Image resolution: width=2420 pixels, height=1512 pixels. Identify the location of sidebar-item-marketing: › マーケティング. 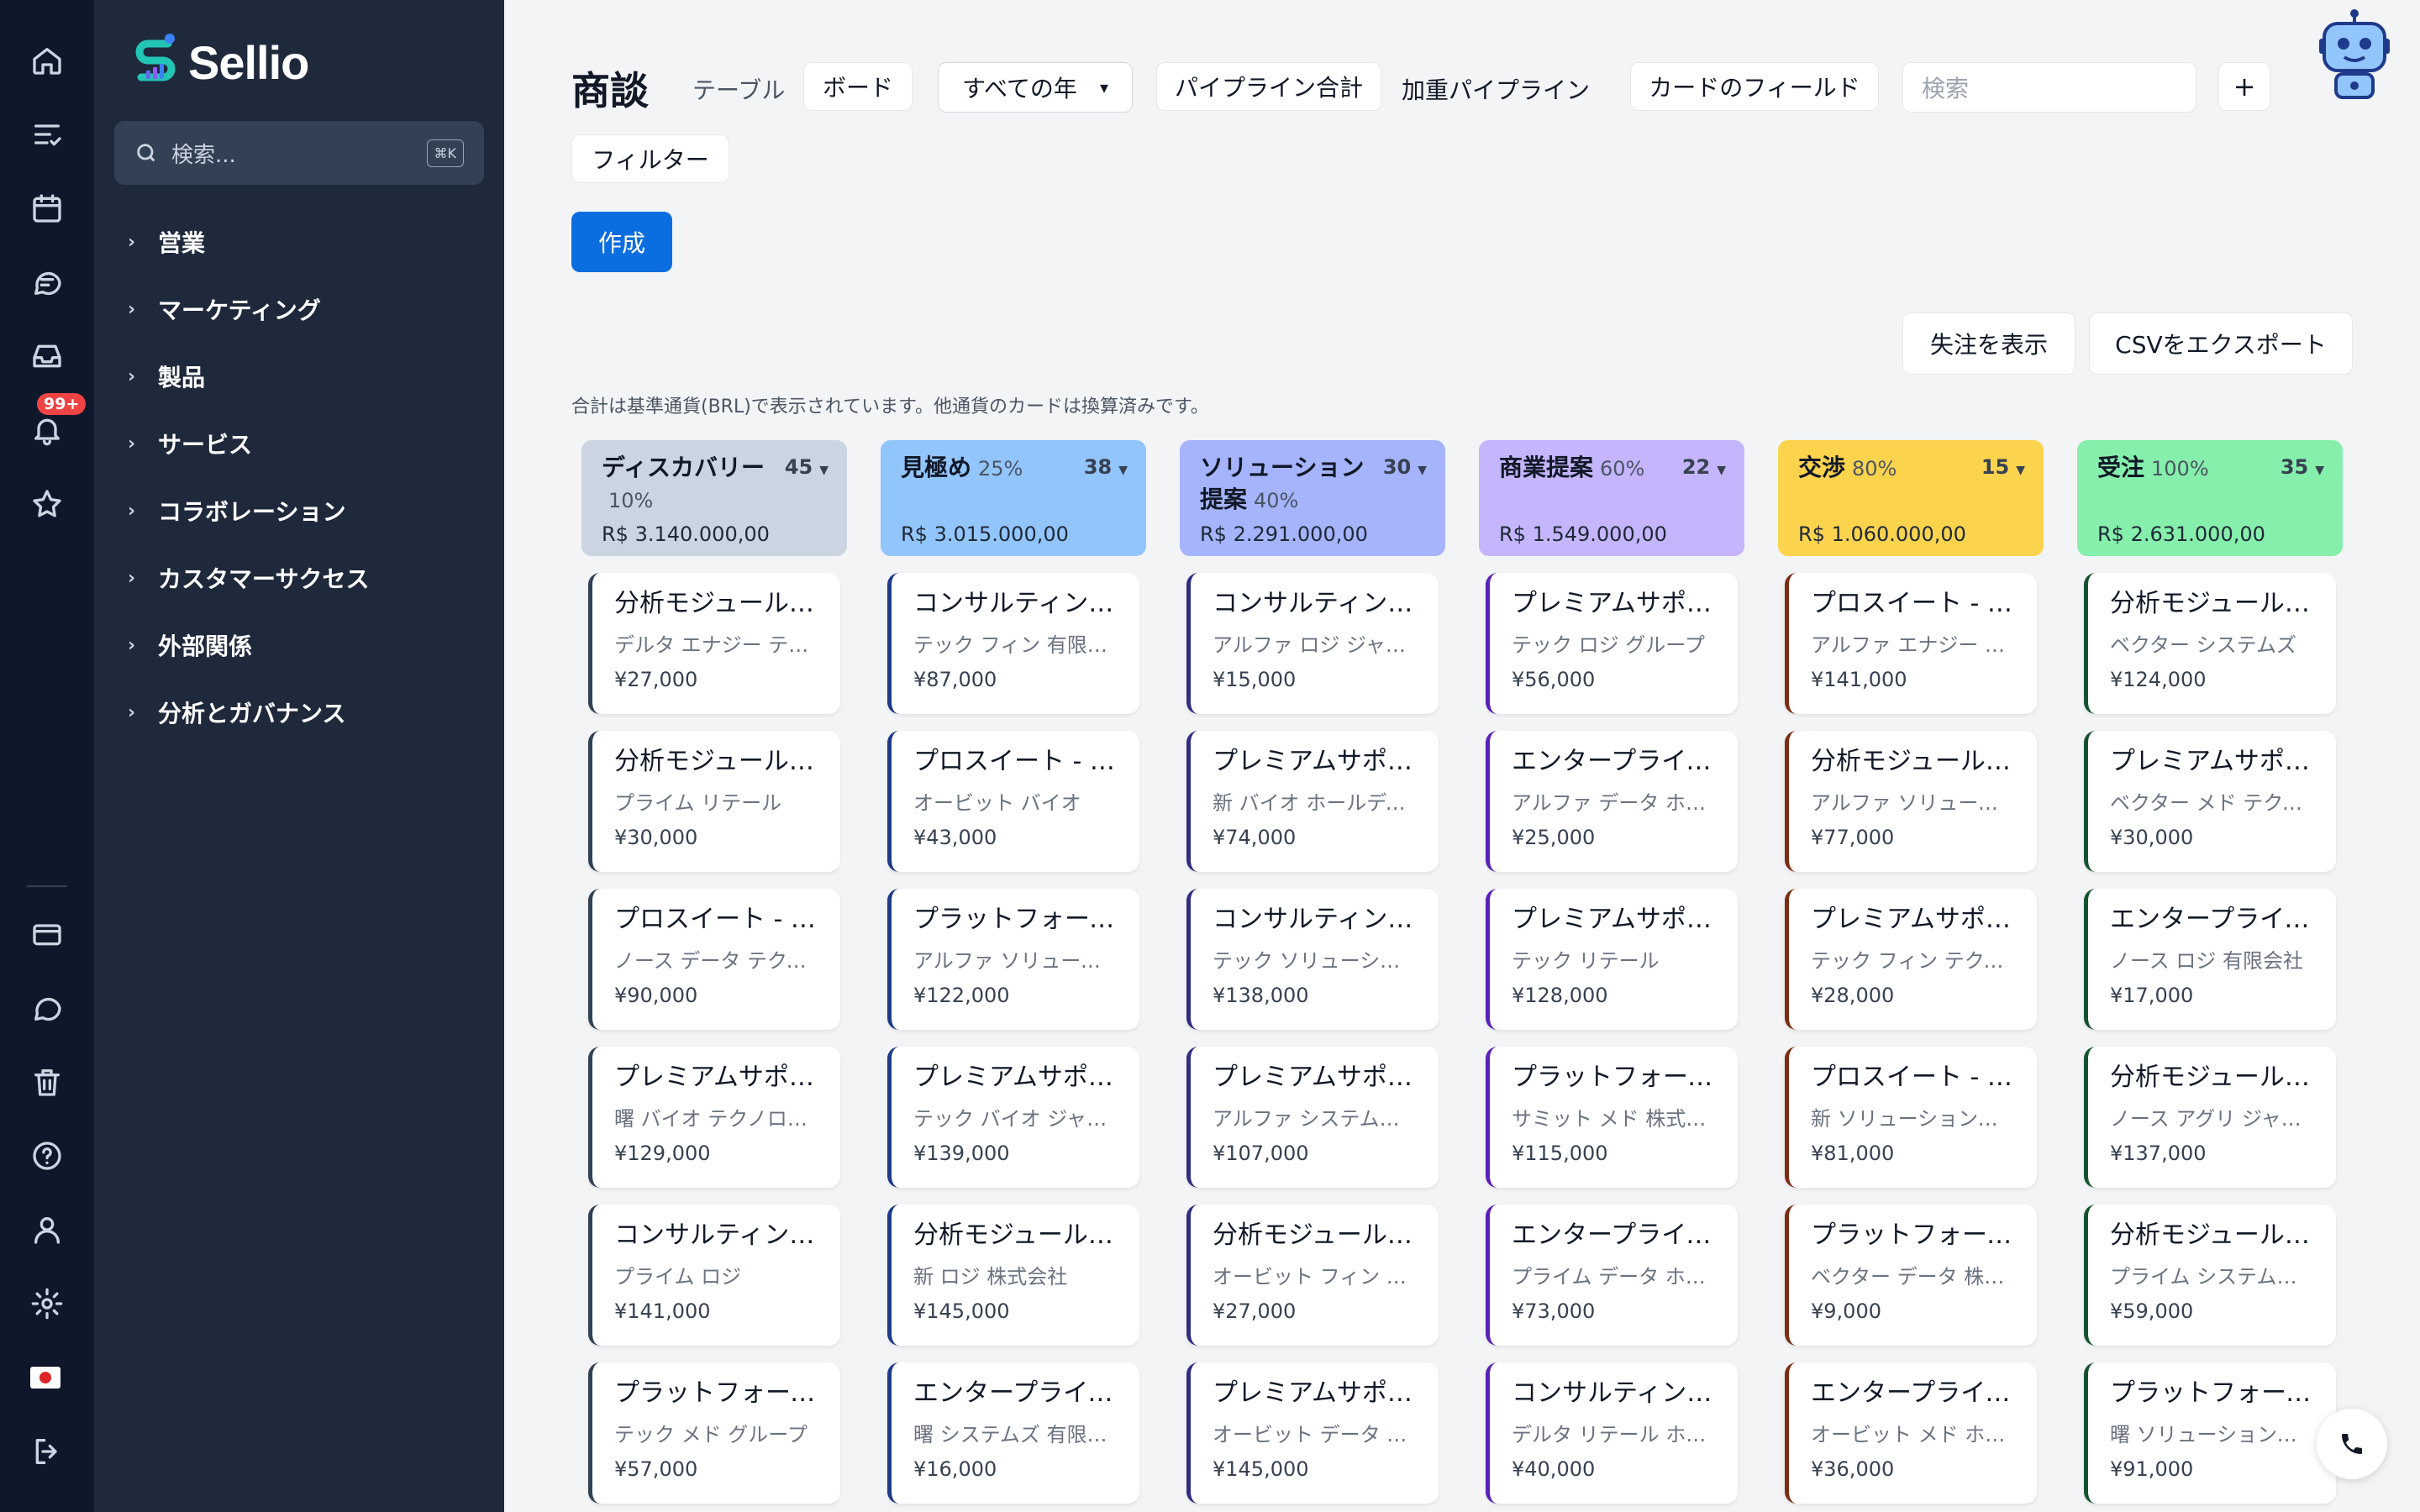
(248, 309).